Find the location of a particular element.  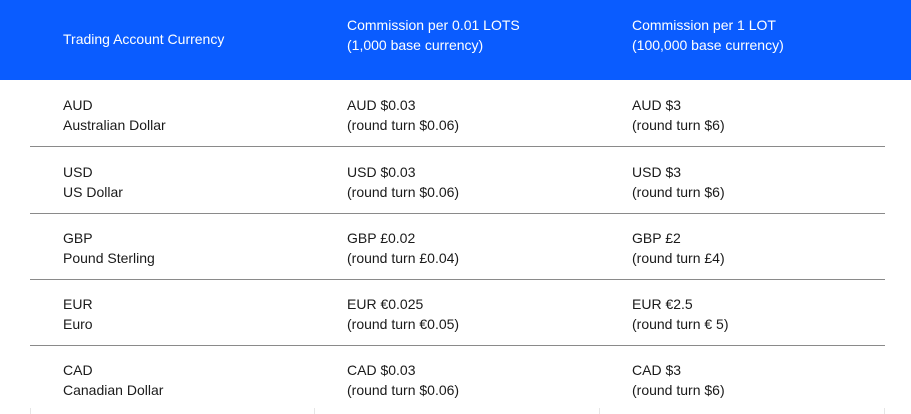

row-currency: CAD Canadian Dollar is located at coordinates (188, 380).